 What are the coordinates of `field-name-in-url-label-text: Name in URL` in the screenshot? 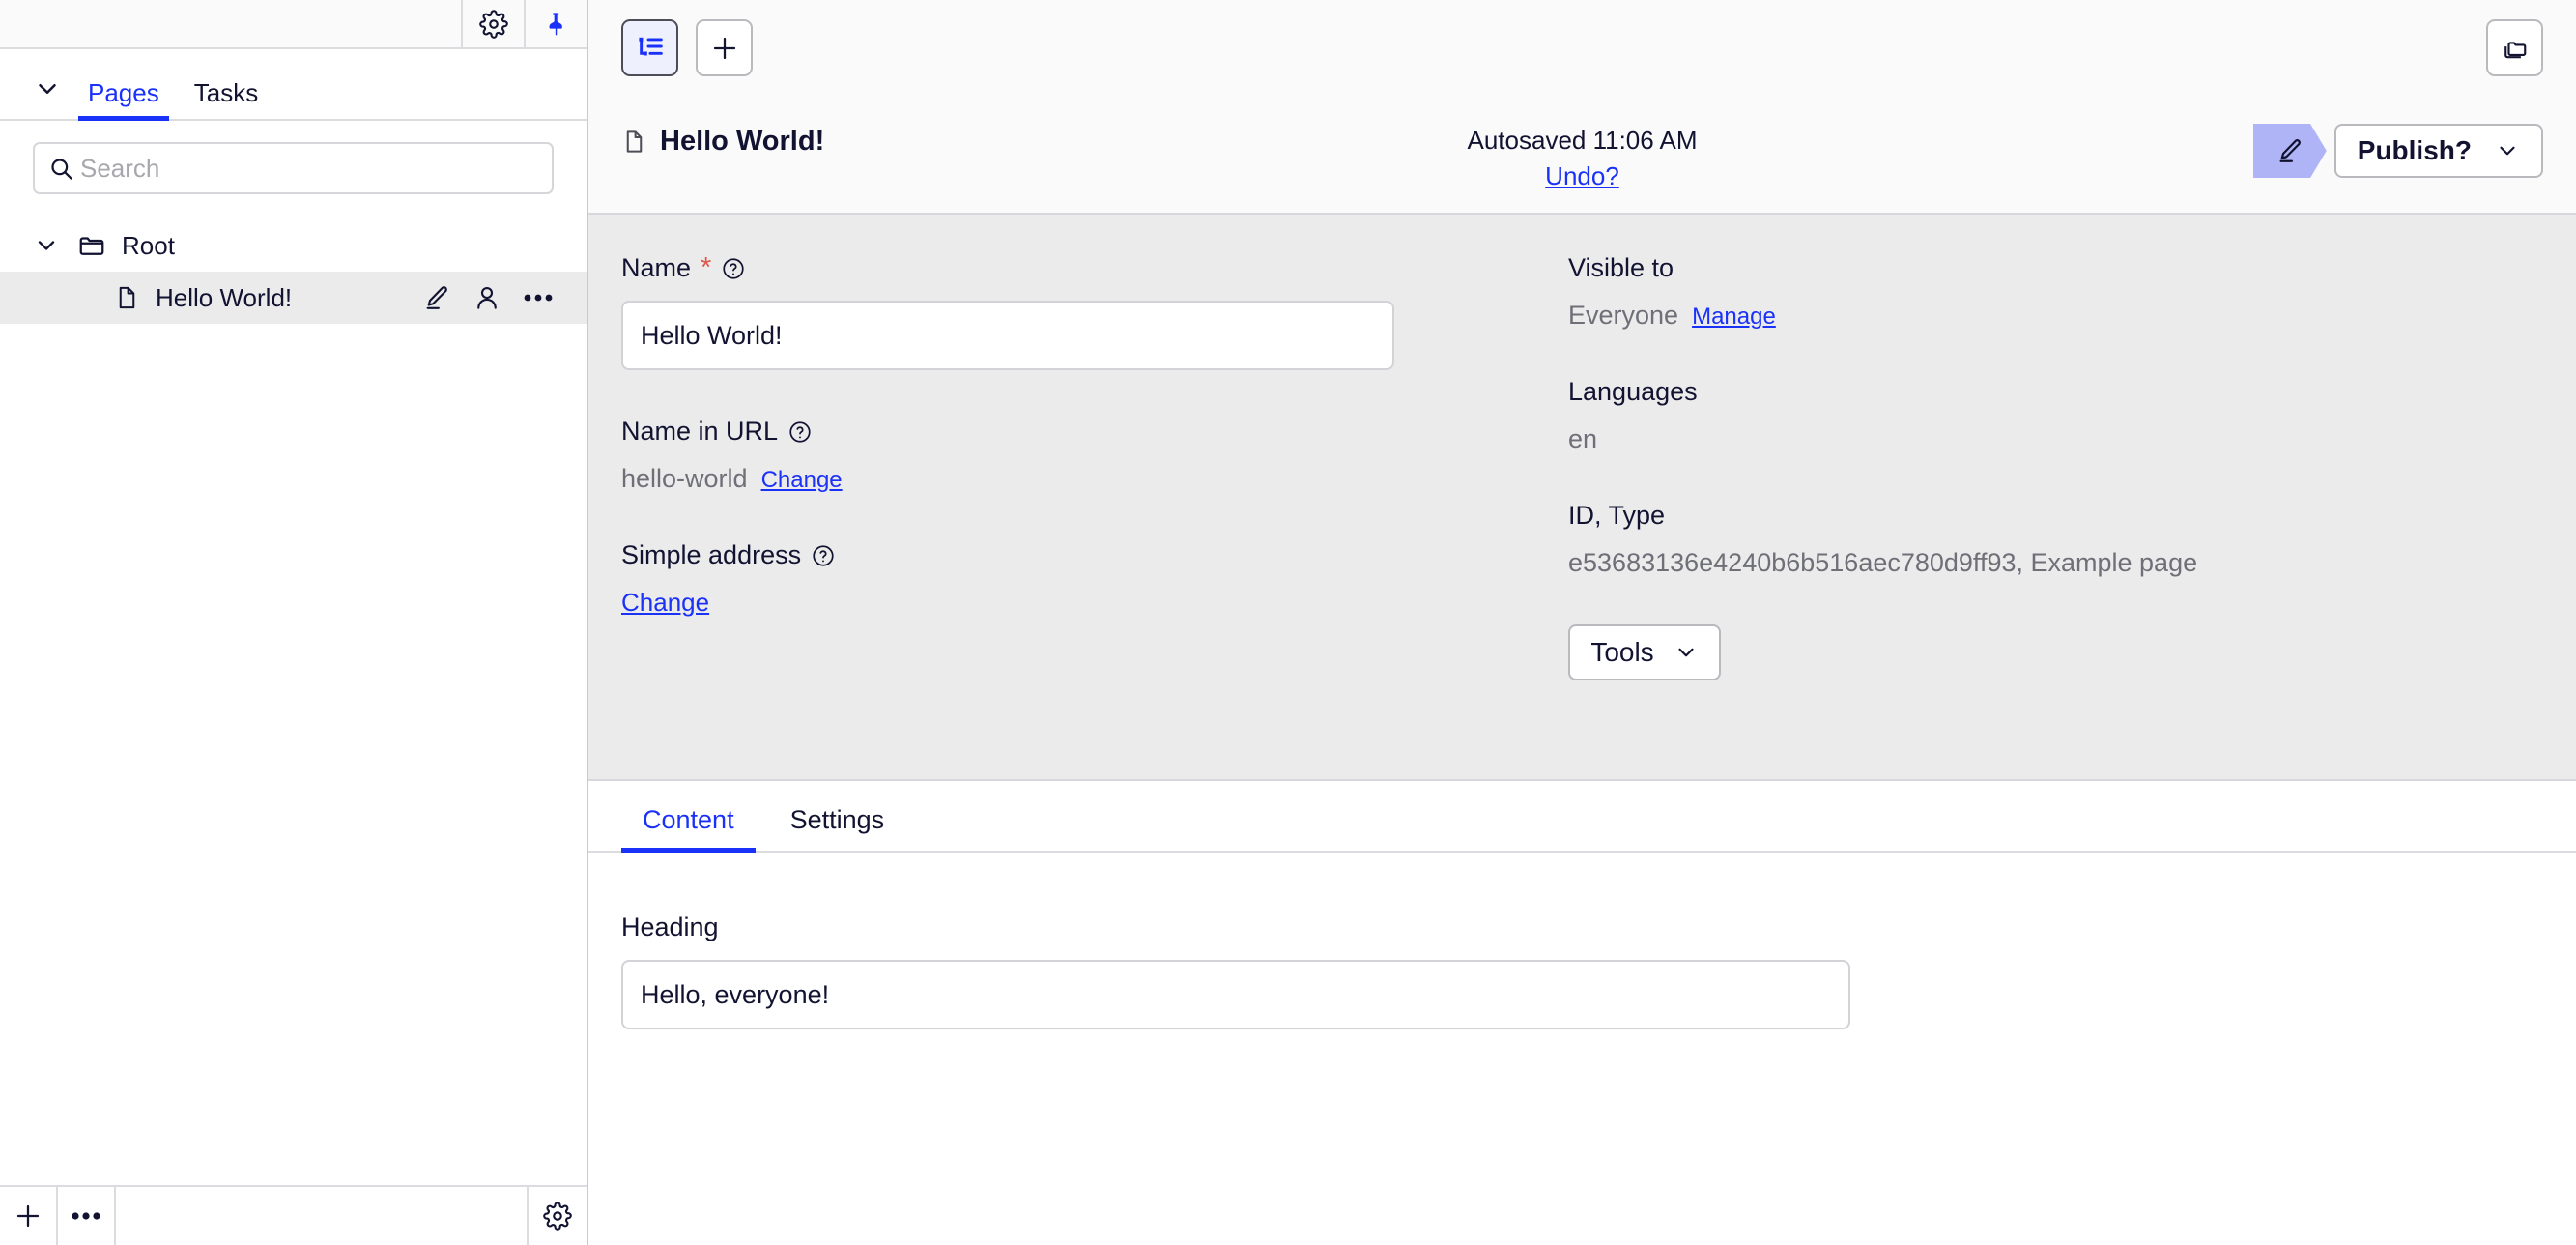 It's located at (700, 431).